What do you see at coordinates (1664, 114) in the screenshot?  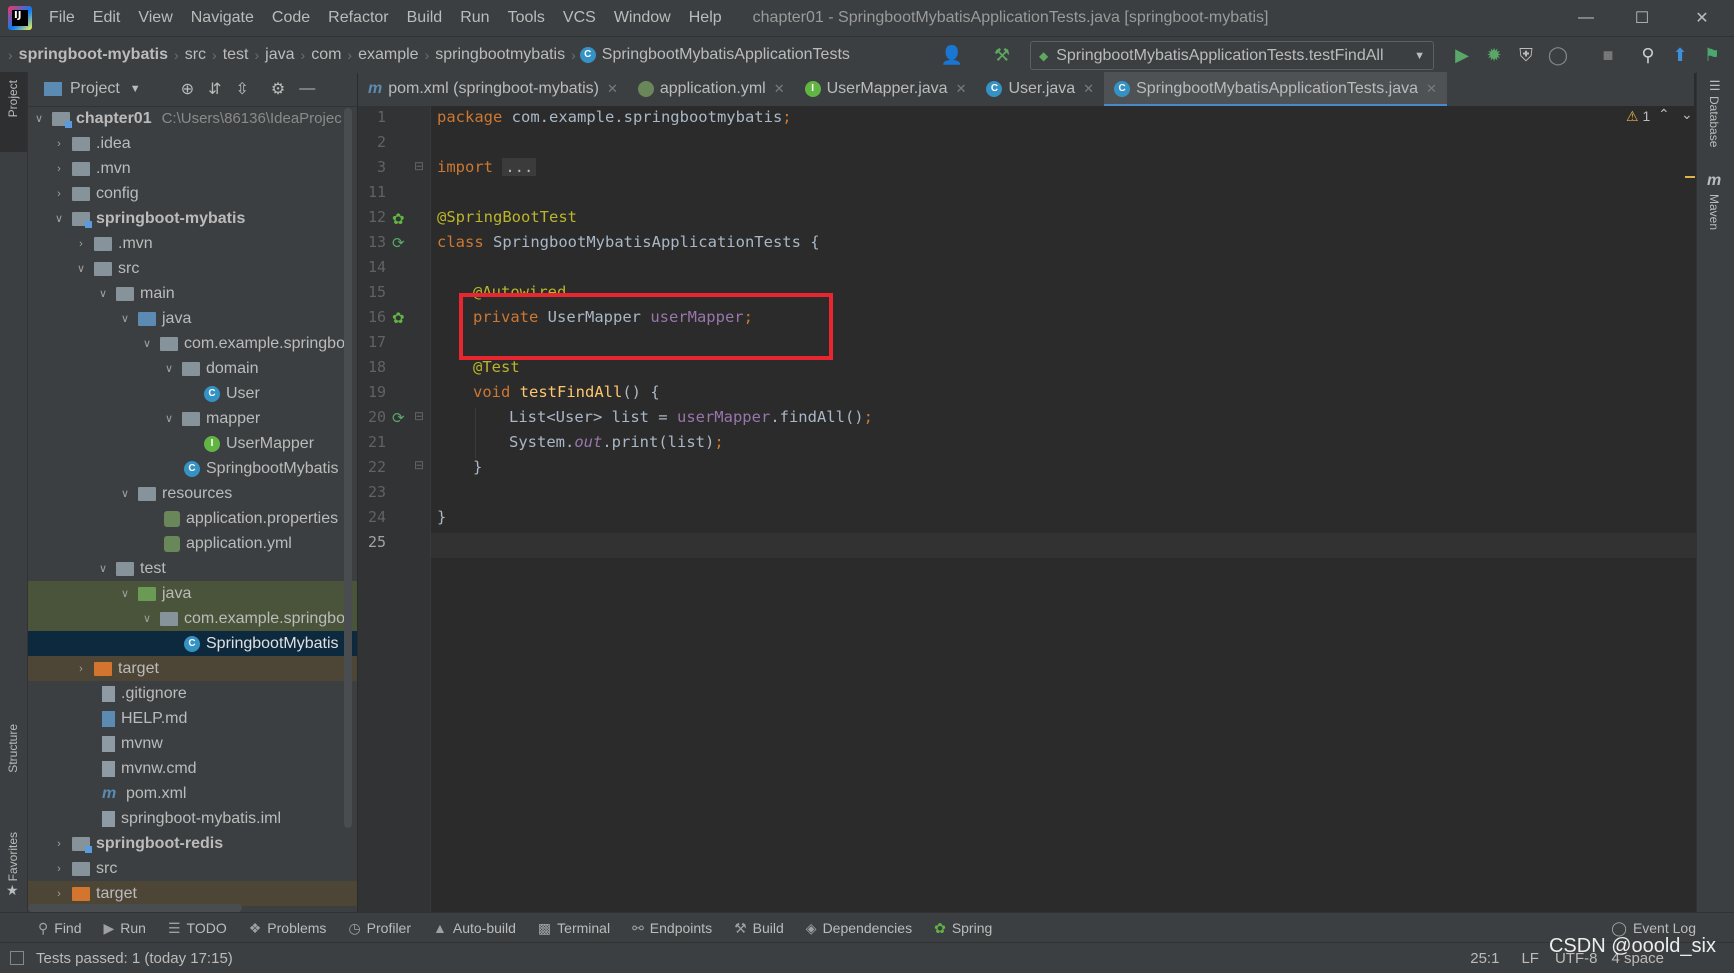 I see `previous-highlight-icon: ⌃` at bounding box center [1664, 114].